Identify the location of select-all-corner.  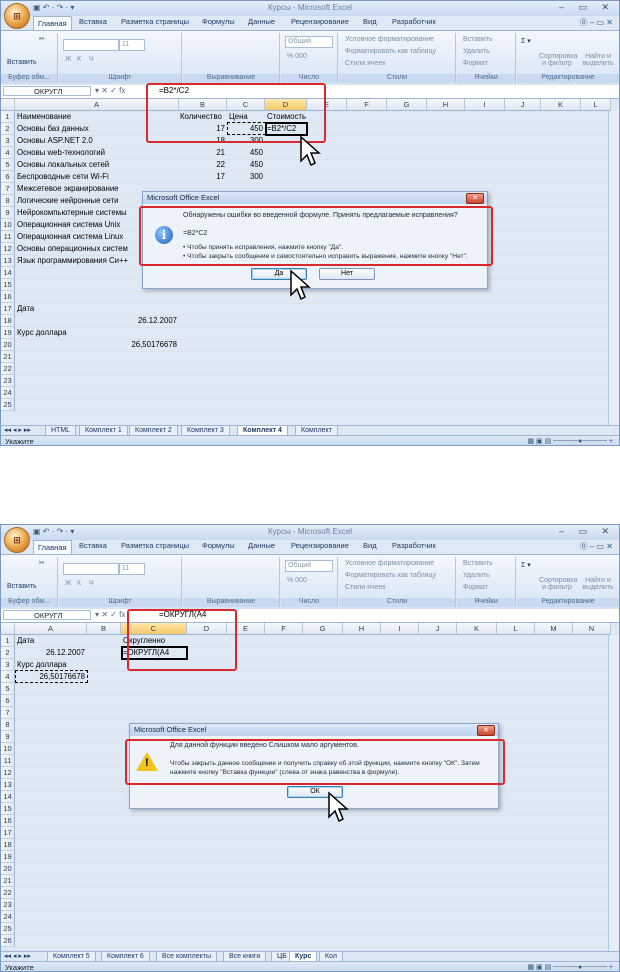
(8, 105).